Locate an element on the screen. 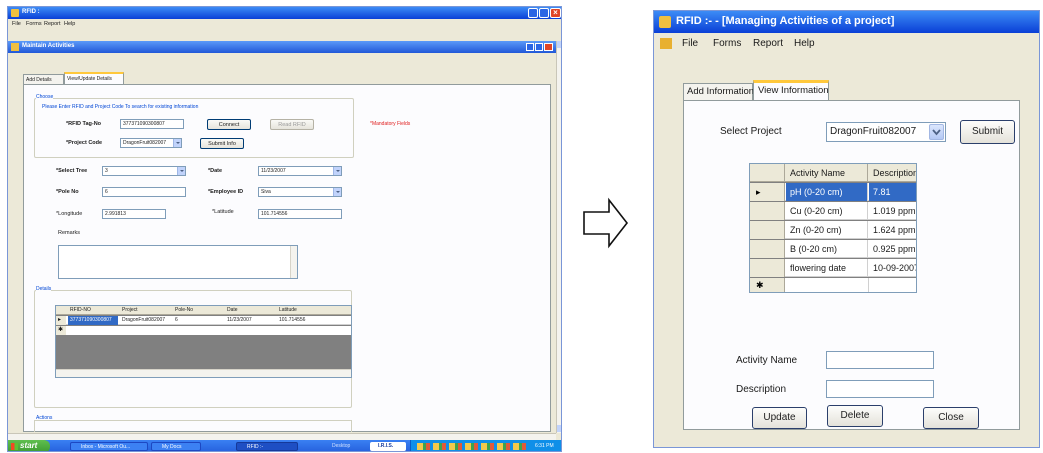 This screenshot has height=453, width=1043. table-cell: 11/23/2007 is located at coordinates (250, 320).